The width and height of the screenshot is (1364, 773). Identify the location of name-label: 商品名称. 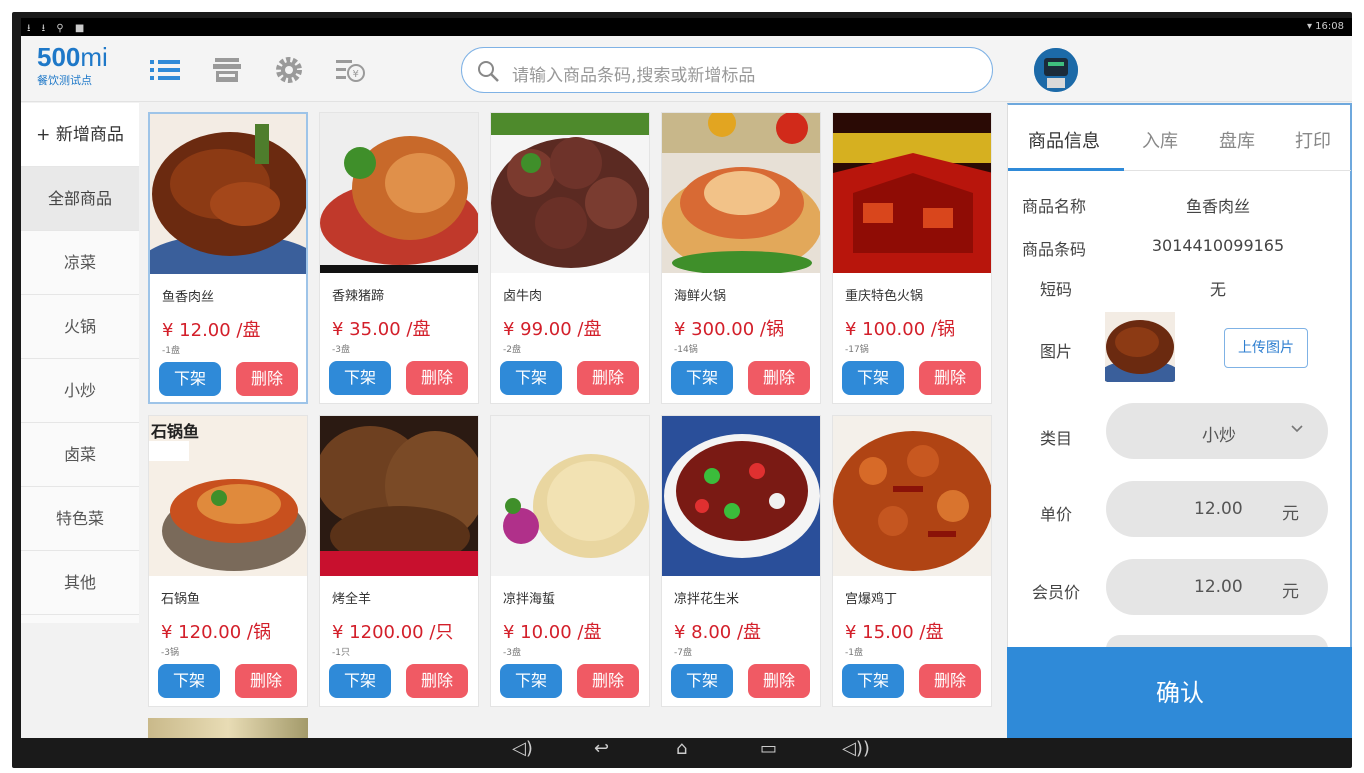
(1054, 206).